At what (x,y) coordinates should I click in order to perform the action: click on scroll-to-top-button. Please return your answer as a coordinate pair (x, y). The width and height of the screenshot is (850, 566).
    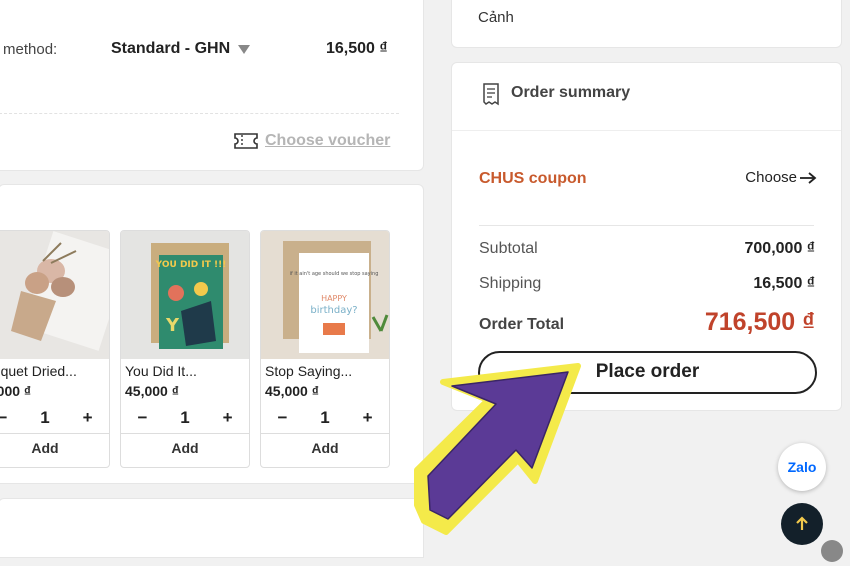
    Looking at the image, I should click on (802, 524).